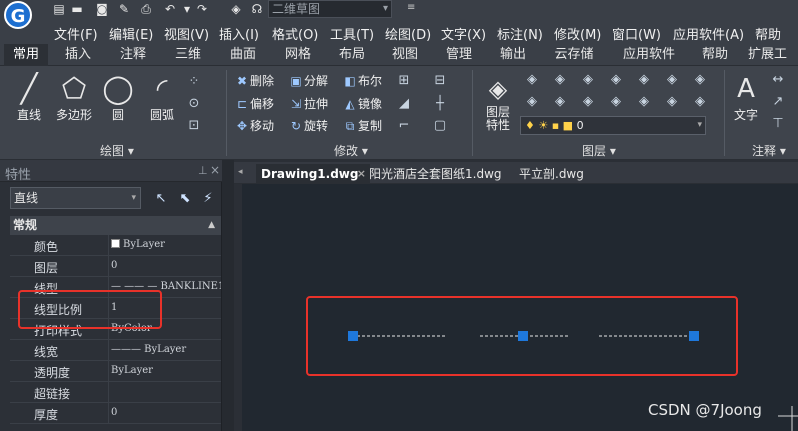 Image resolution: width=798 pixels, height=431 pixels. Describe the element at coordinates (78, 55) in the screenshot. I see `tab-insert: 插入` at that location.